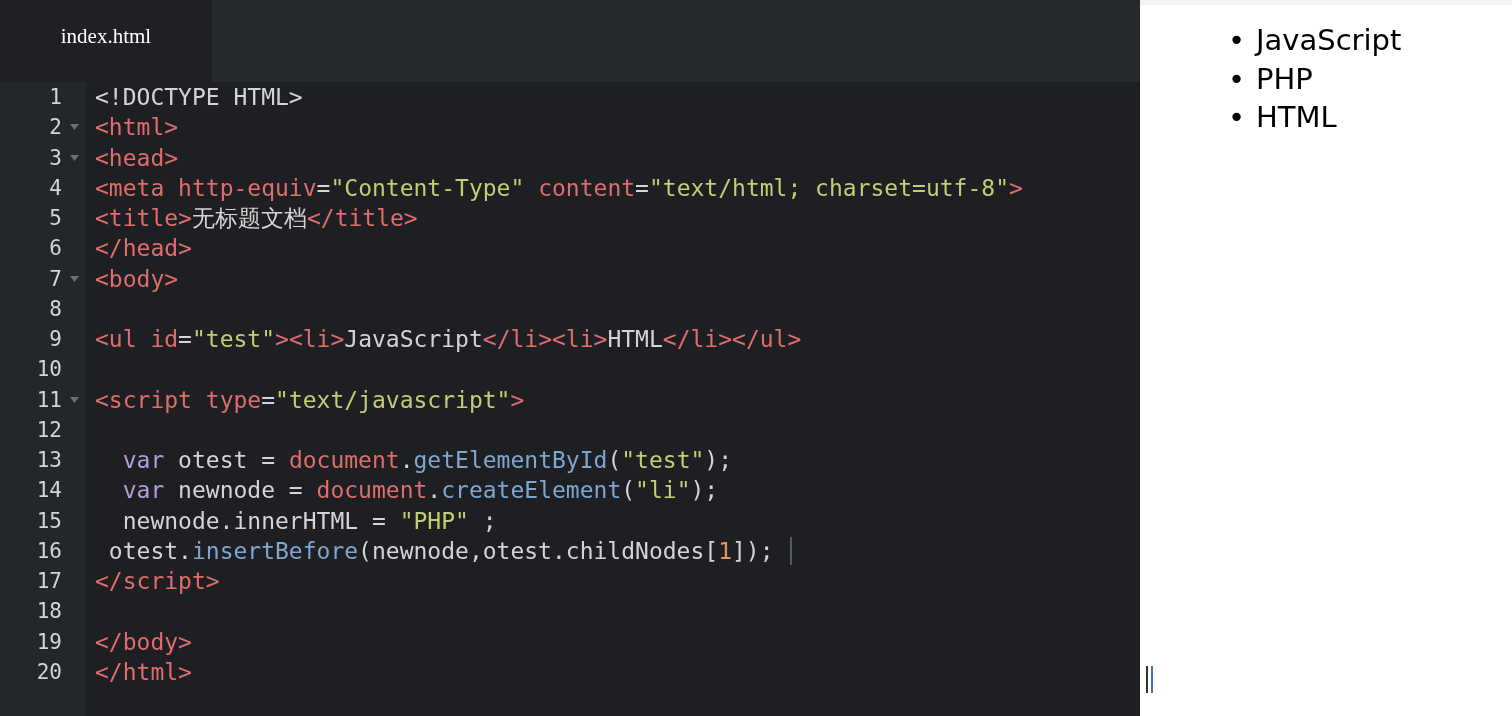 This screenshot has width=1512, height=716. What do you see at coordinates (49, 369) in the screenshot?
I see `line-number: 10` at bounding box center [49, 369].